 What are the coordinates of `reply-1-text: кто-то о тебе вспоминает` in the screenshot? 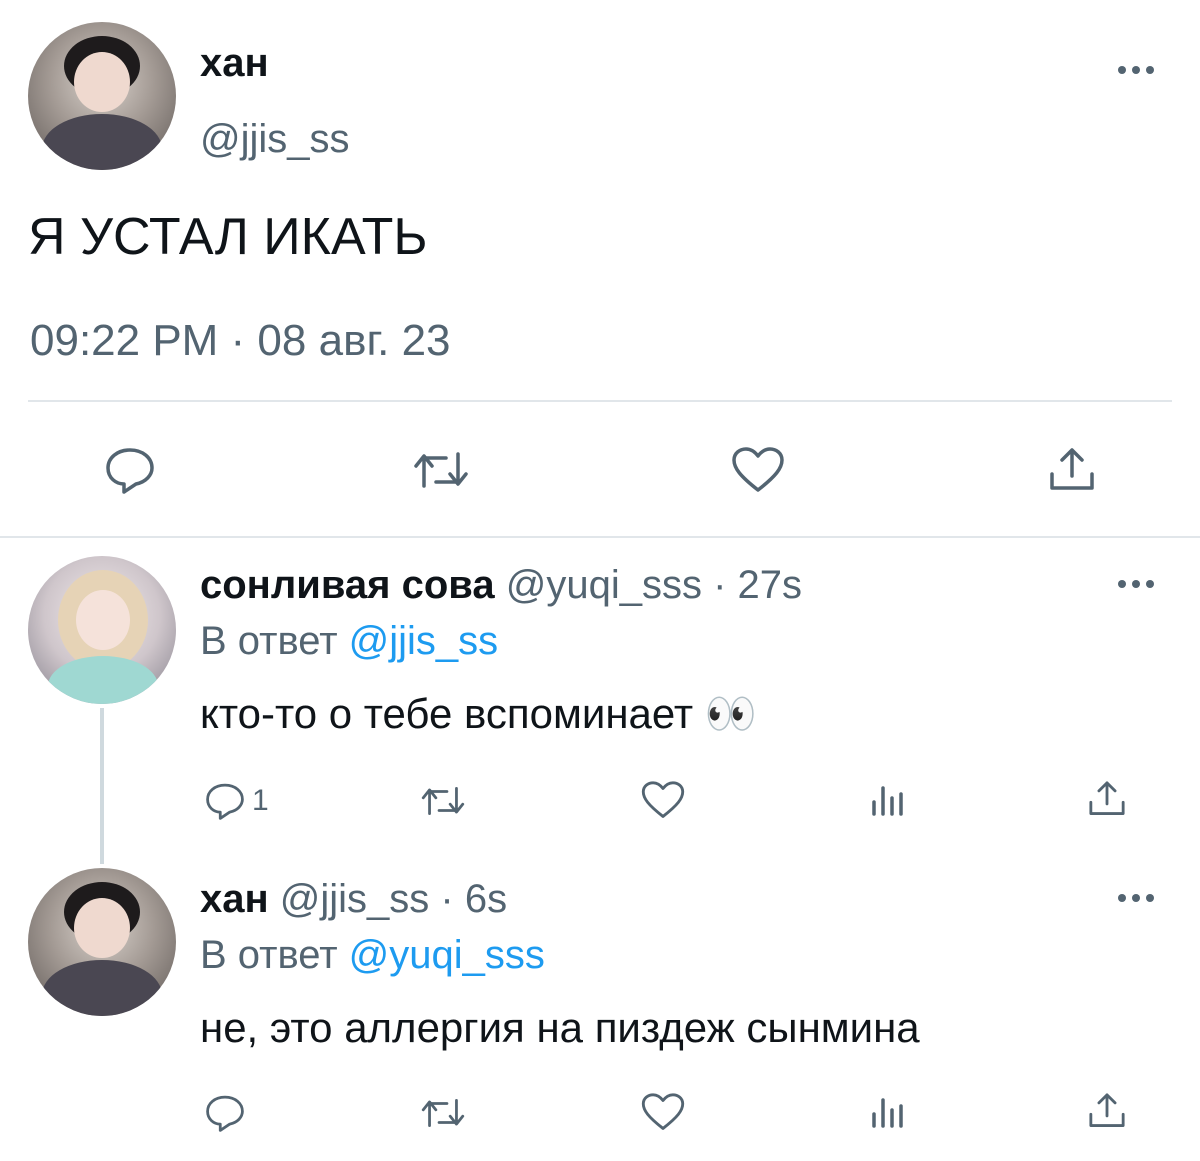 It's located at (447, 713).